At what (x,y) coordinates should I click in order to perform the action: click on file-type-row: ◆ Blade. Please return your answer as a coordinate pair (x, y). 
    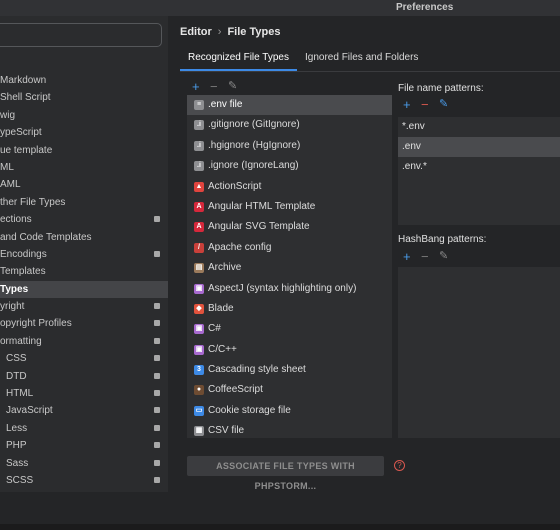
    Looking at the image, I should click on (289, 309).